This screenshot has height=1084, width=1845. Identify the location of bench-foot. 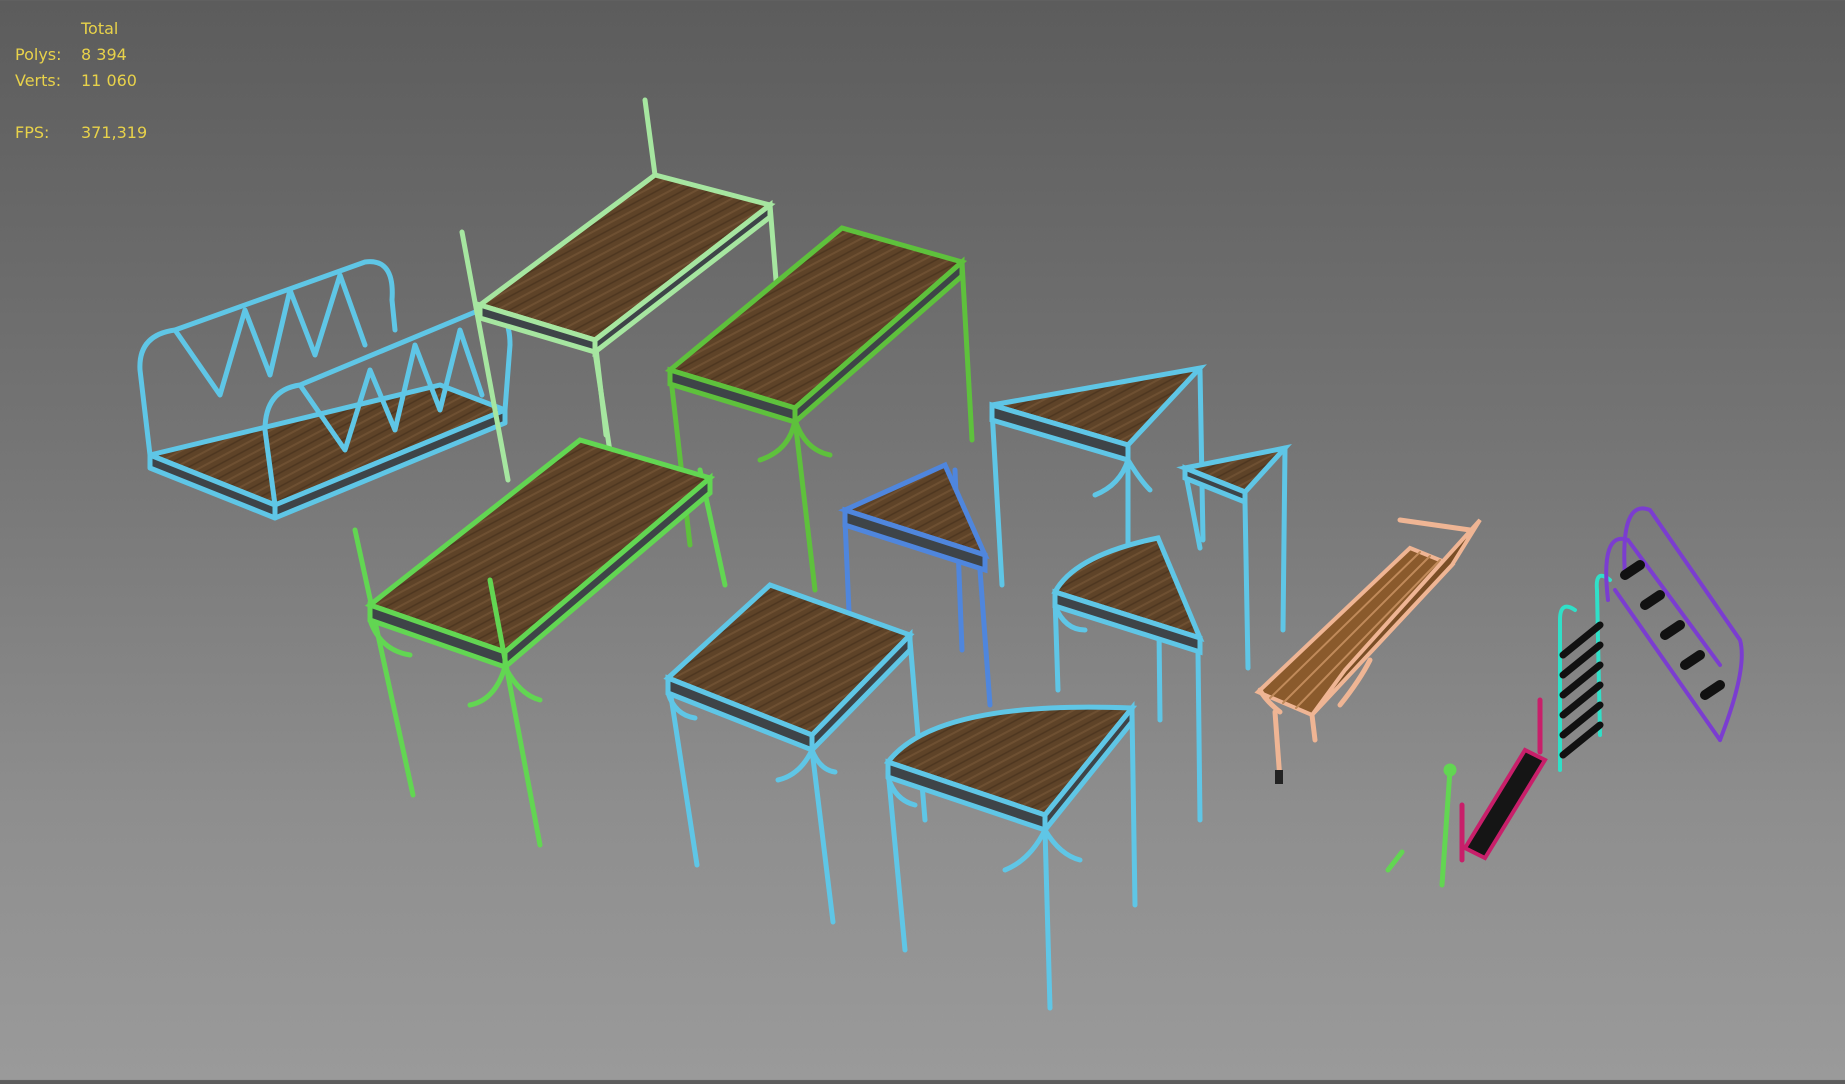
(1279, 777).